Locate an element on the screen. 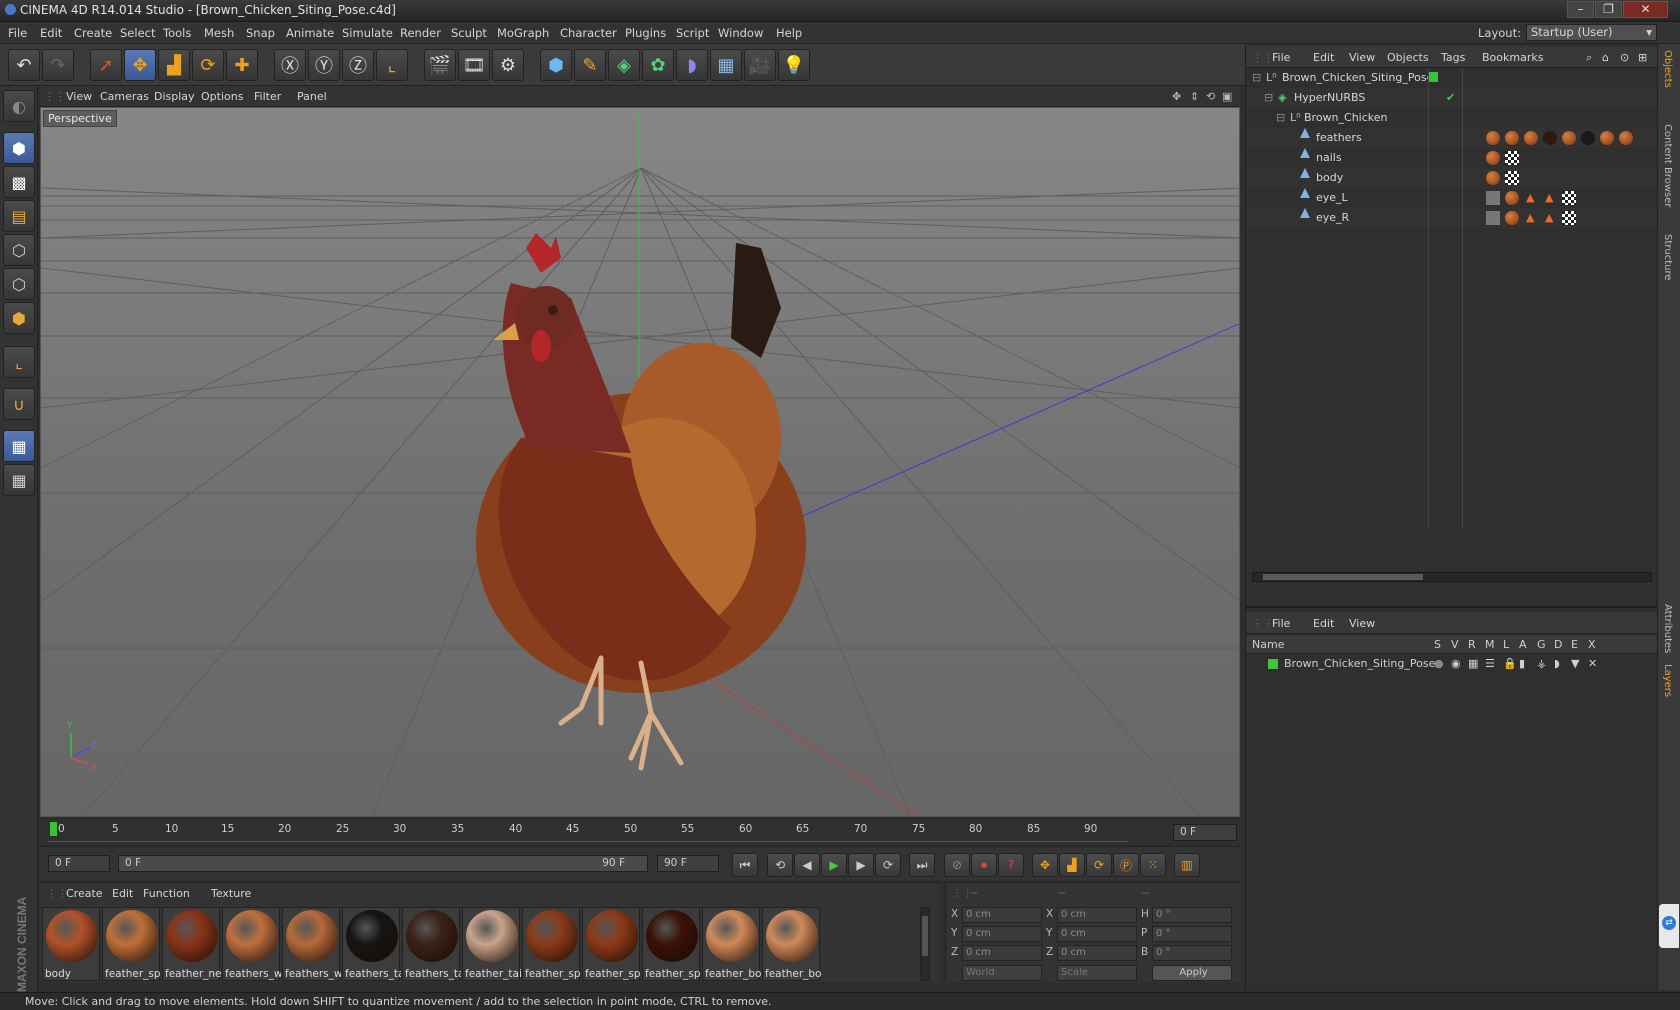 This screenshot has height=1010, width=1680. render-view-button: 🎬 is located at coordinates (440, 65).